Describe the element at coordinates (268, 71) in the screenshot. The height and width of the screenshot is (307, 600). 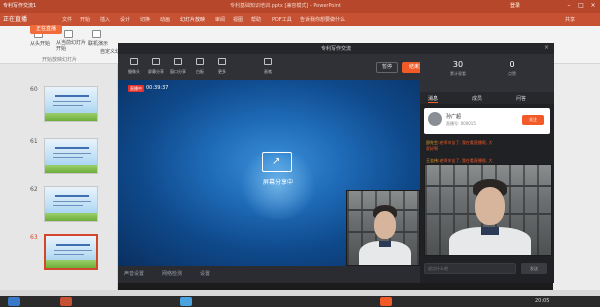
I see `toolbar-label: 画笔` at that location.